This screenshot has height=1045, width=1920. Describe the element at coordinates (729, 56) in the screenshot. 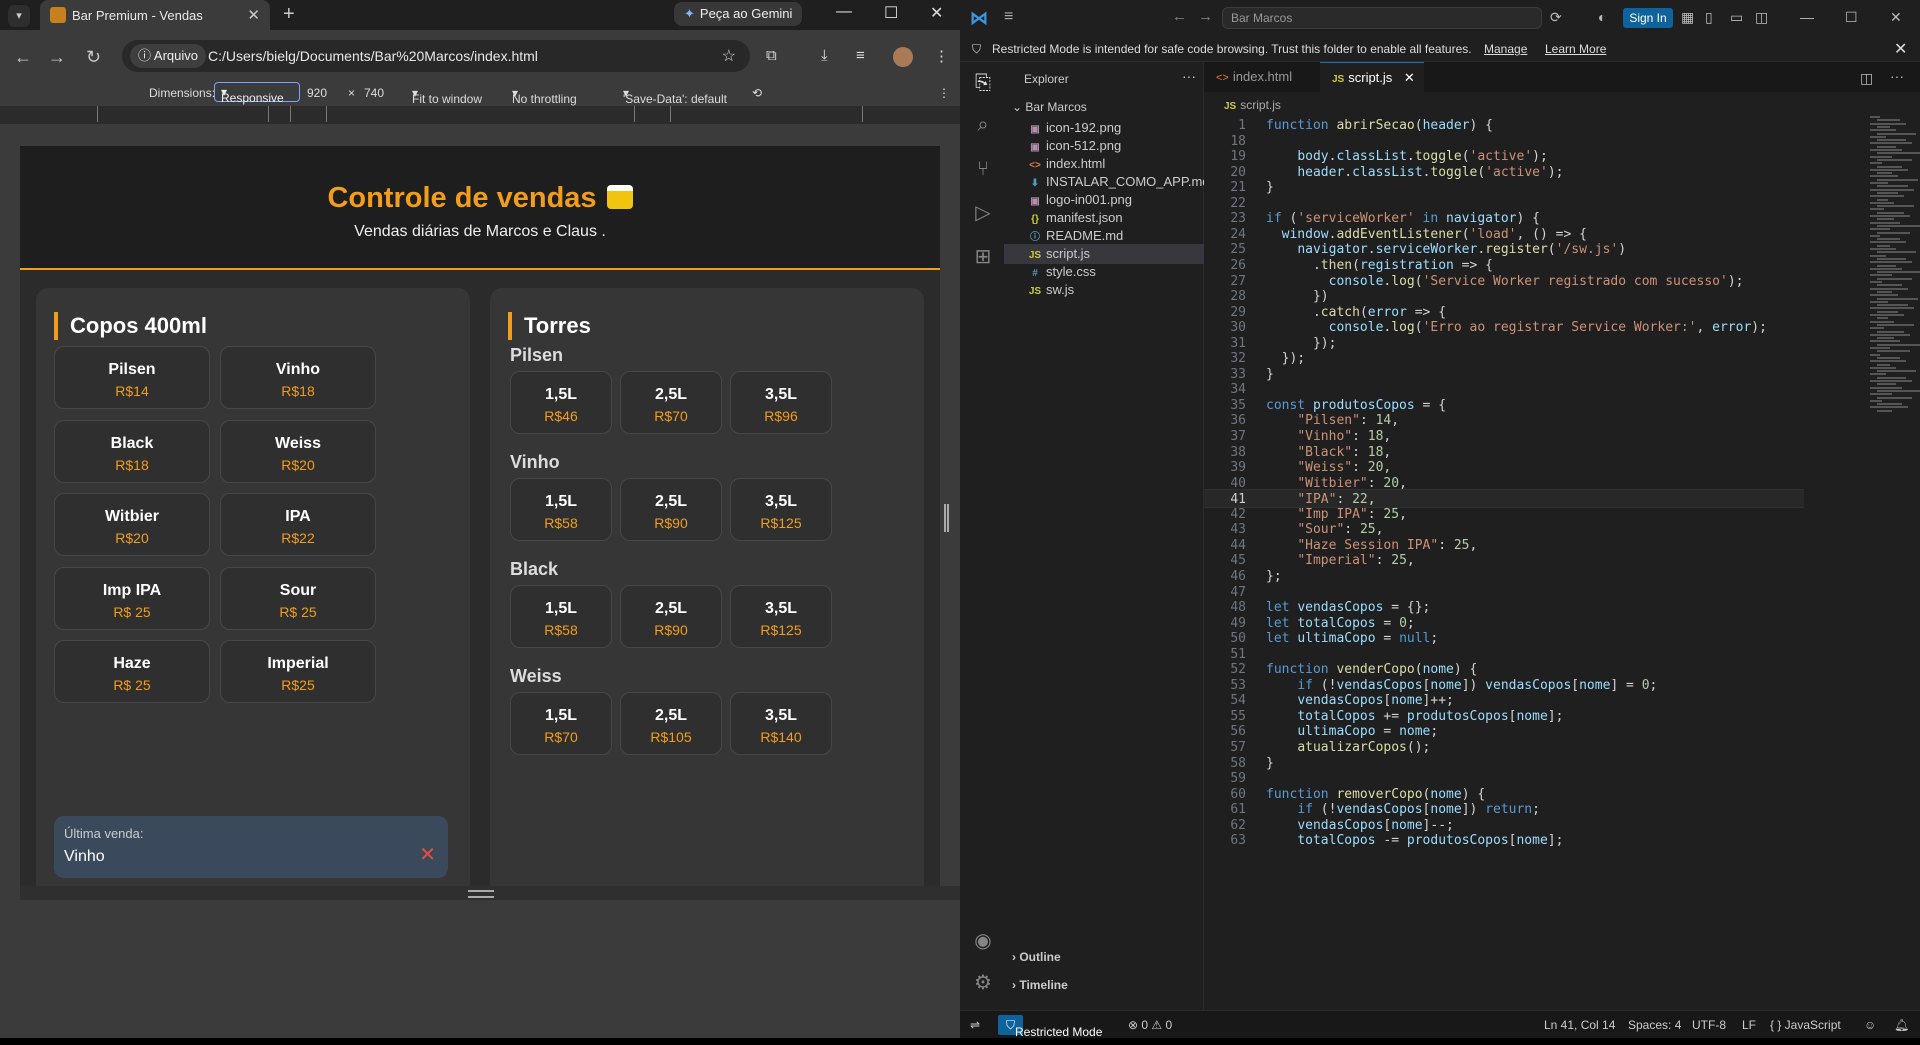

I see `bookmark-star-icon: ☆` at that location.